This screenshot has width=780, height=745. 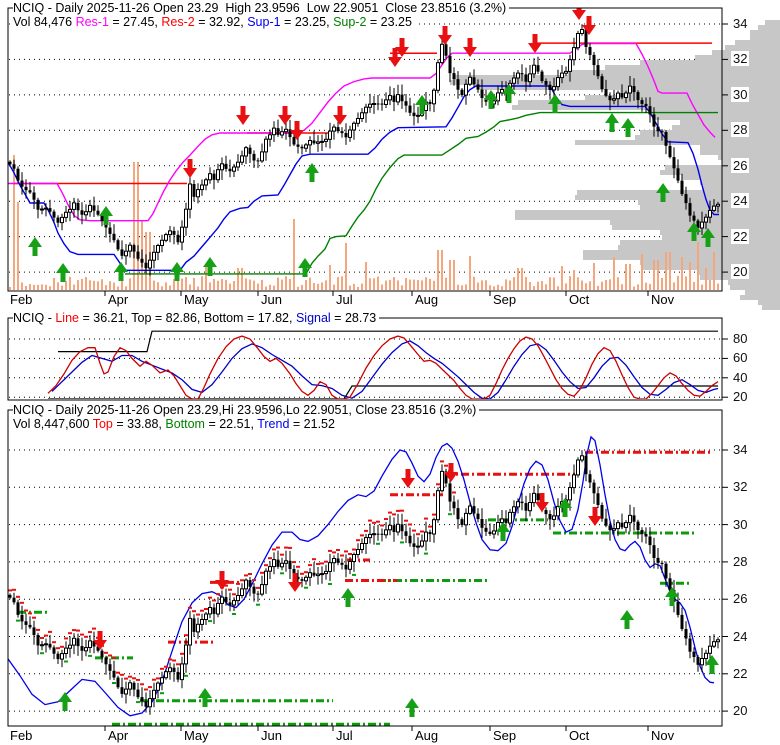 What do you see at coordinates (383, 392) in the screenshot?
I see `osc-bottom-channel` at bounding box center [383, 392].